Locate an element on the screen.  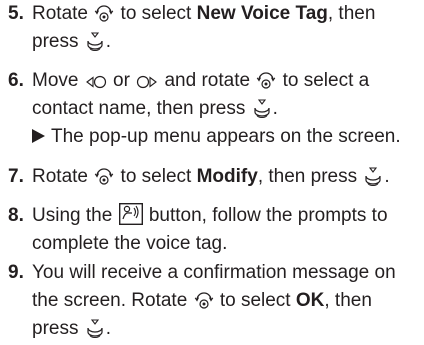
step-number: 7. is located at coordinates (16, 176).